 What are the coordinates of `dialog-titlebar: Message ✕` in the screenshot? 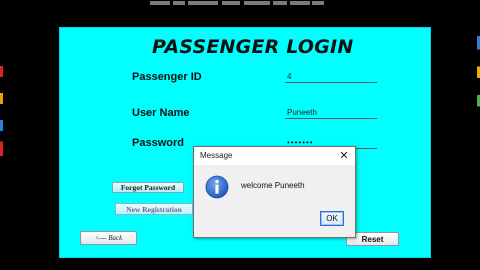 It's located at (274, 156).